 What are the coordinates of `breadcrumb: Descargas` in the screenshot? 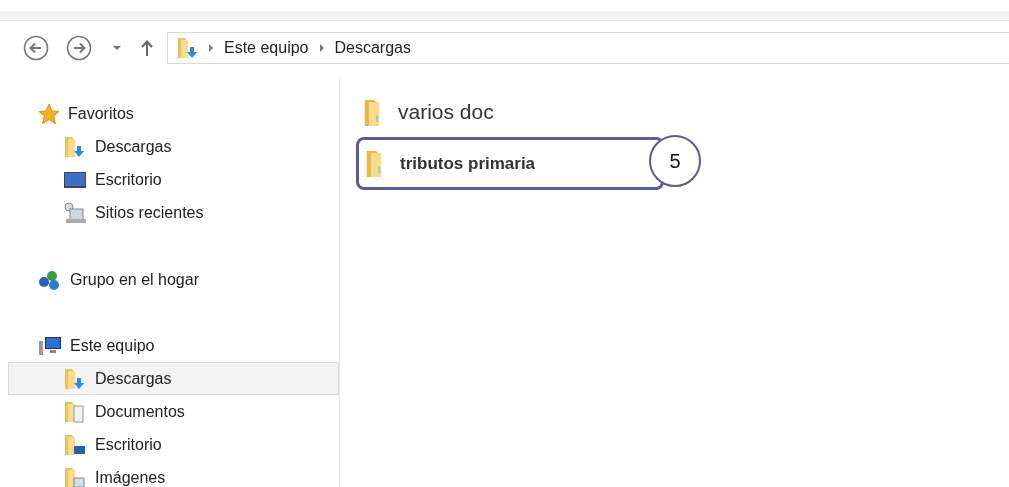 It's located at (372, 48).